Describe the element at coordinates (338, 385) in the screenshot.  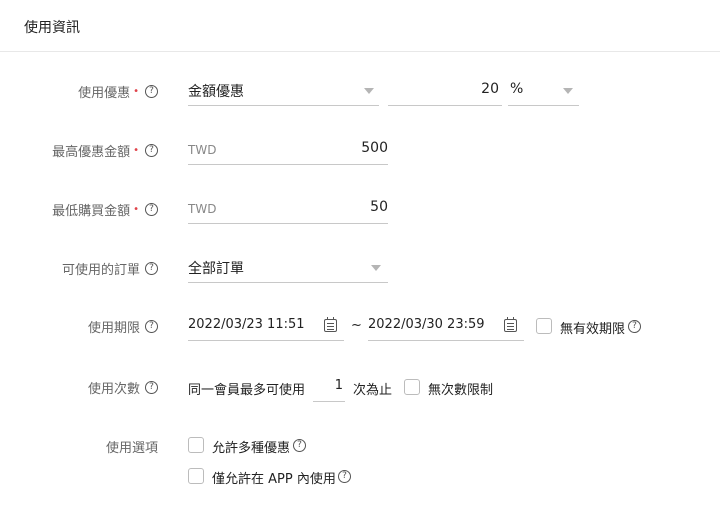
I see `usage-count-value: 1` at that location.